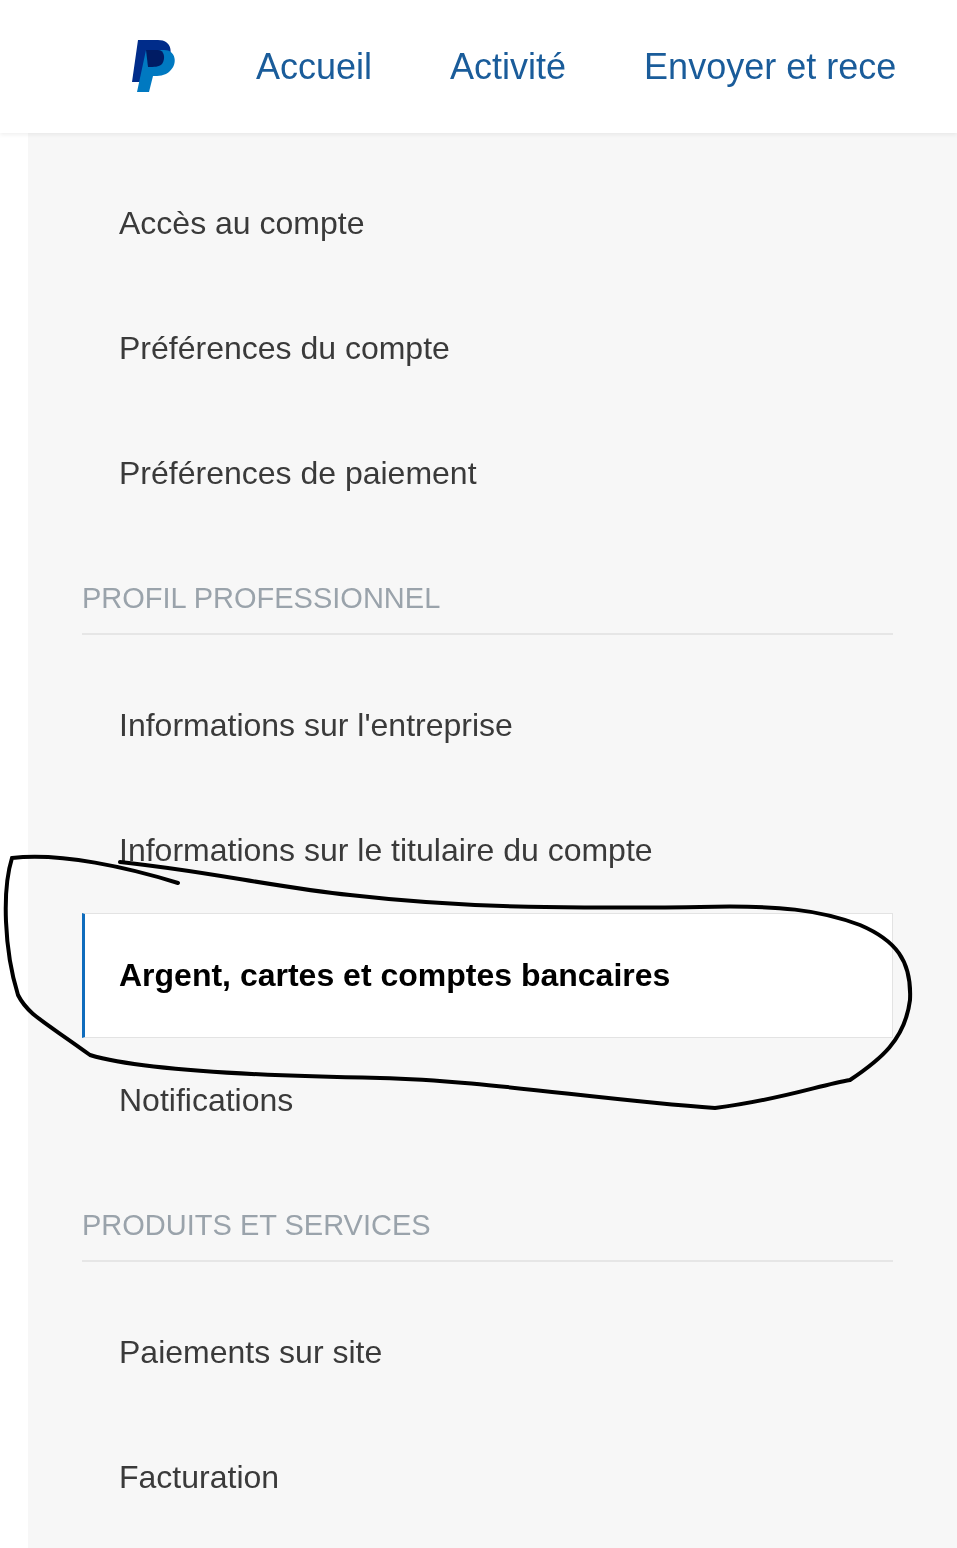  I want to click on sidebar-item: Argent, cartes et comptes bancaires, so click(487, 975).